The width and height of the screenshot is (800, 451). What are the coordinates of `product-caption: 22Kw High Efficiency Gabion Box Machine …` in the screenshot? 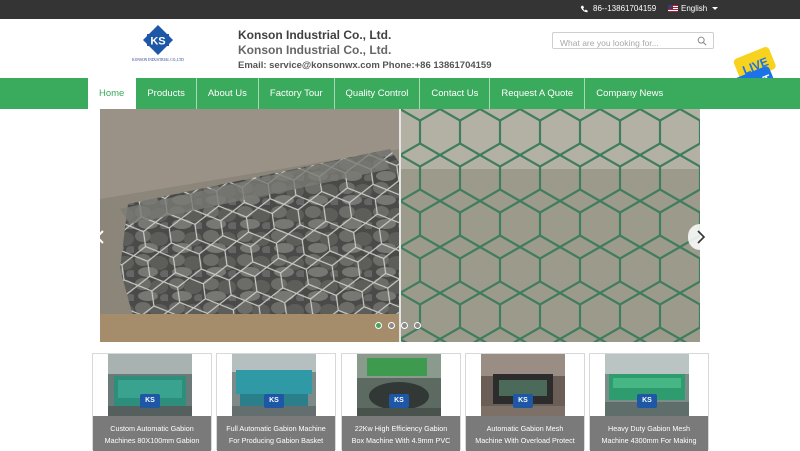 It's located at (401, 433).